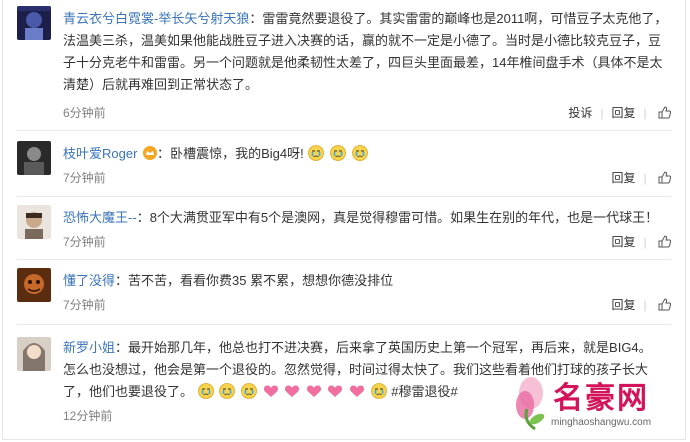 The image size is (690, 442). What do you see at coordinates (88, 416) in the screenshot?
I see `timestamp: 12分钟前` at bounding box center [88, 416].